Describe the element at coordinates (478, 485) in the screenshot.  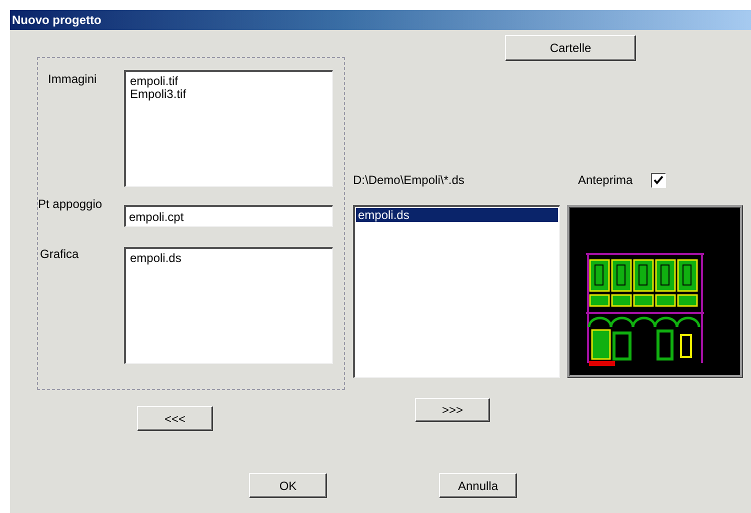
I see `cancel-button: Annulla` at that location.